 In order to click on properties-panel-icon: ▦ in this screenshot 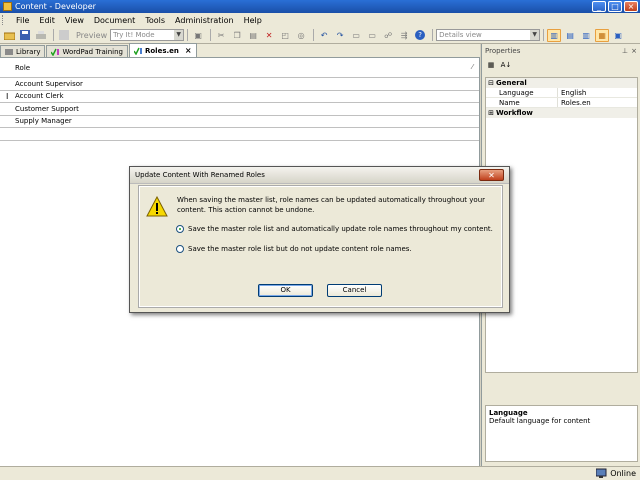, I will do `click(602, 35)`.